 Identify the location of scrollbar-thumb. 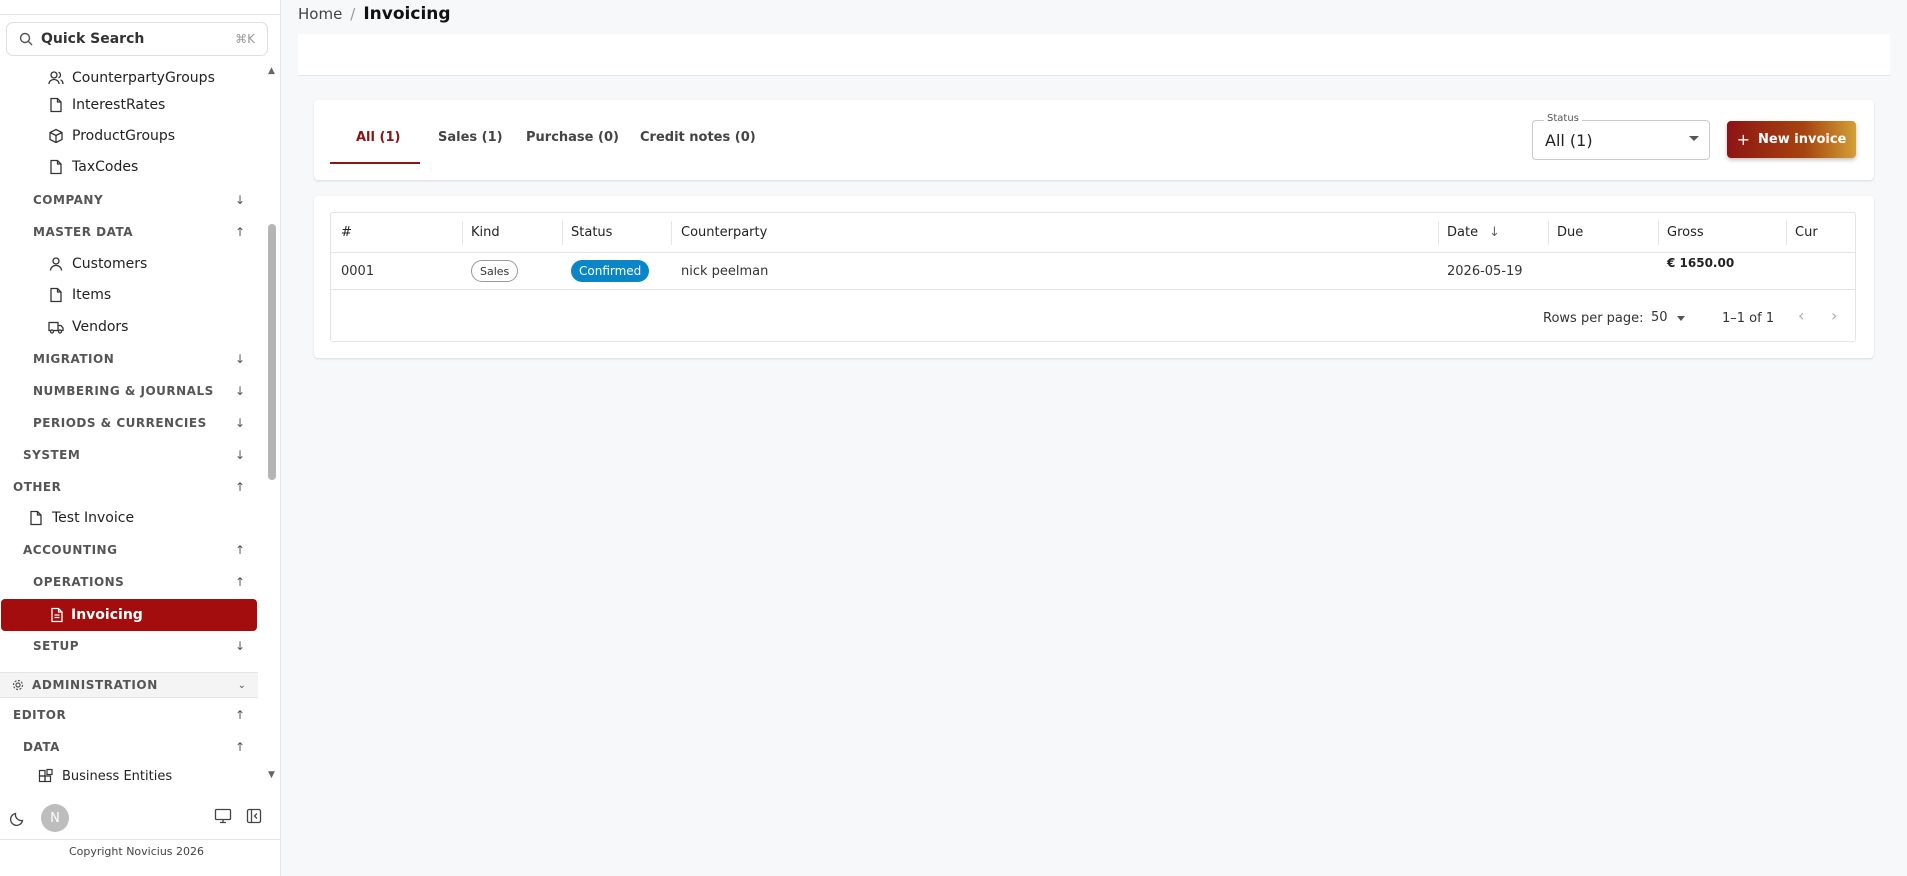
(272, 352).